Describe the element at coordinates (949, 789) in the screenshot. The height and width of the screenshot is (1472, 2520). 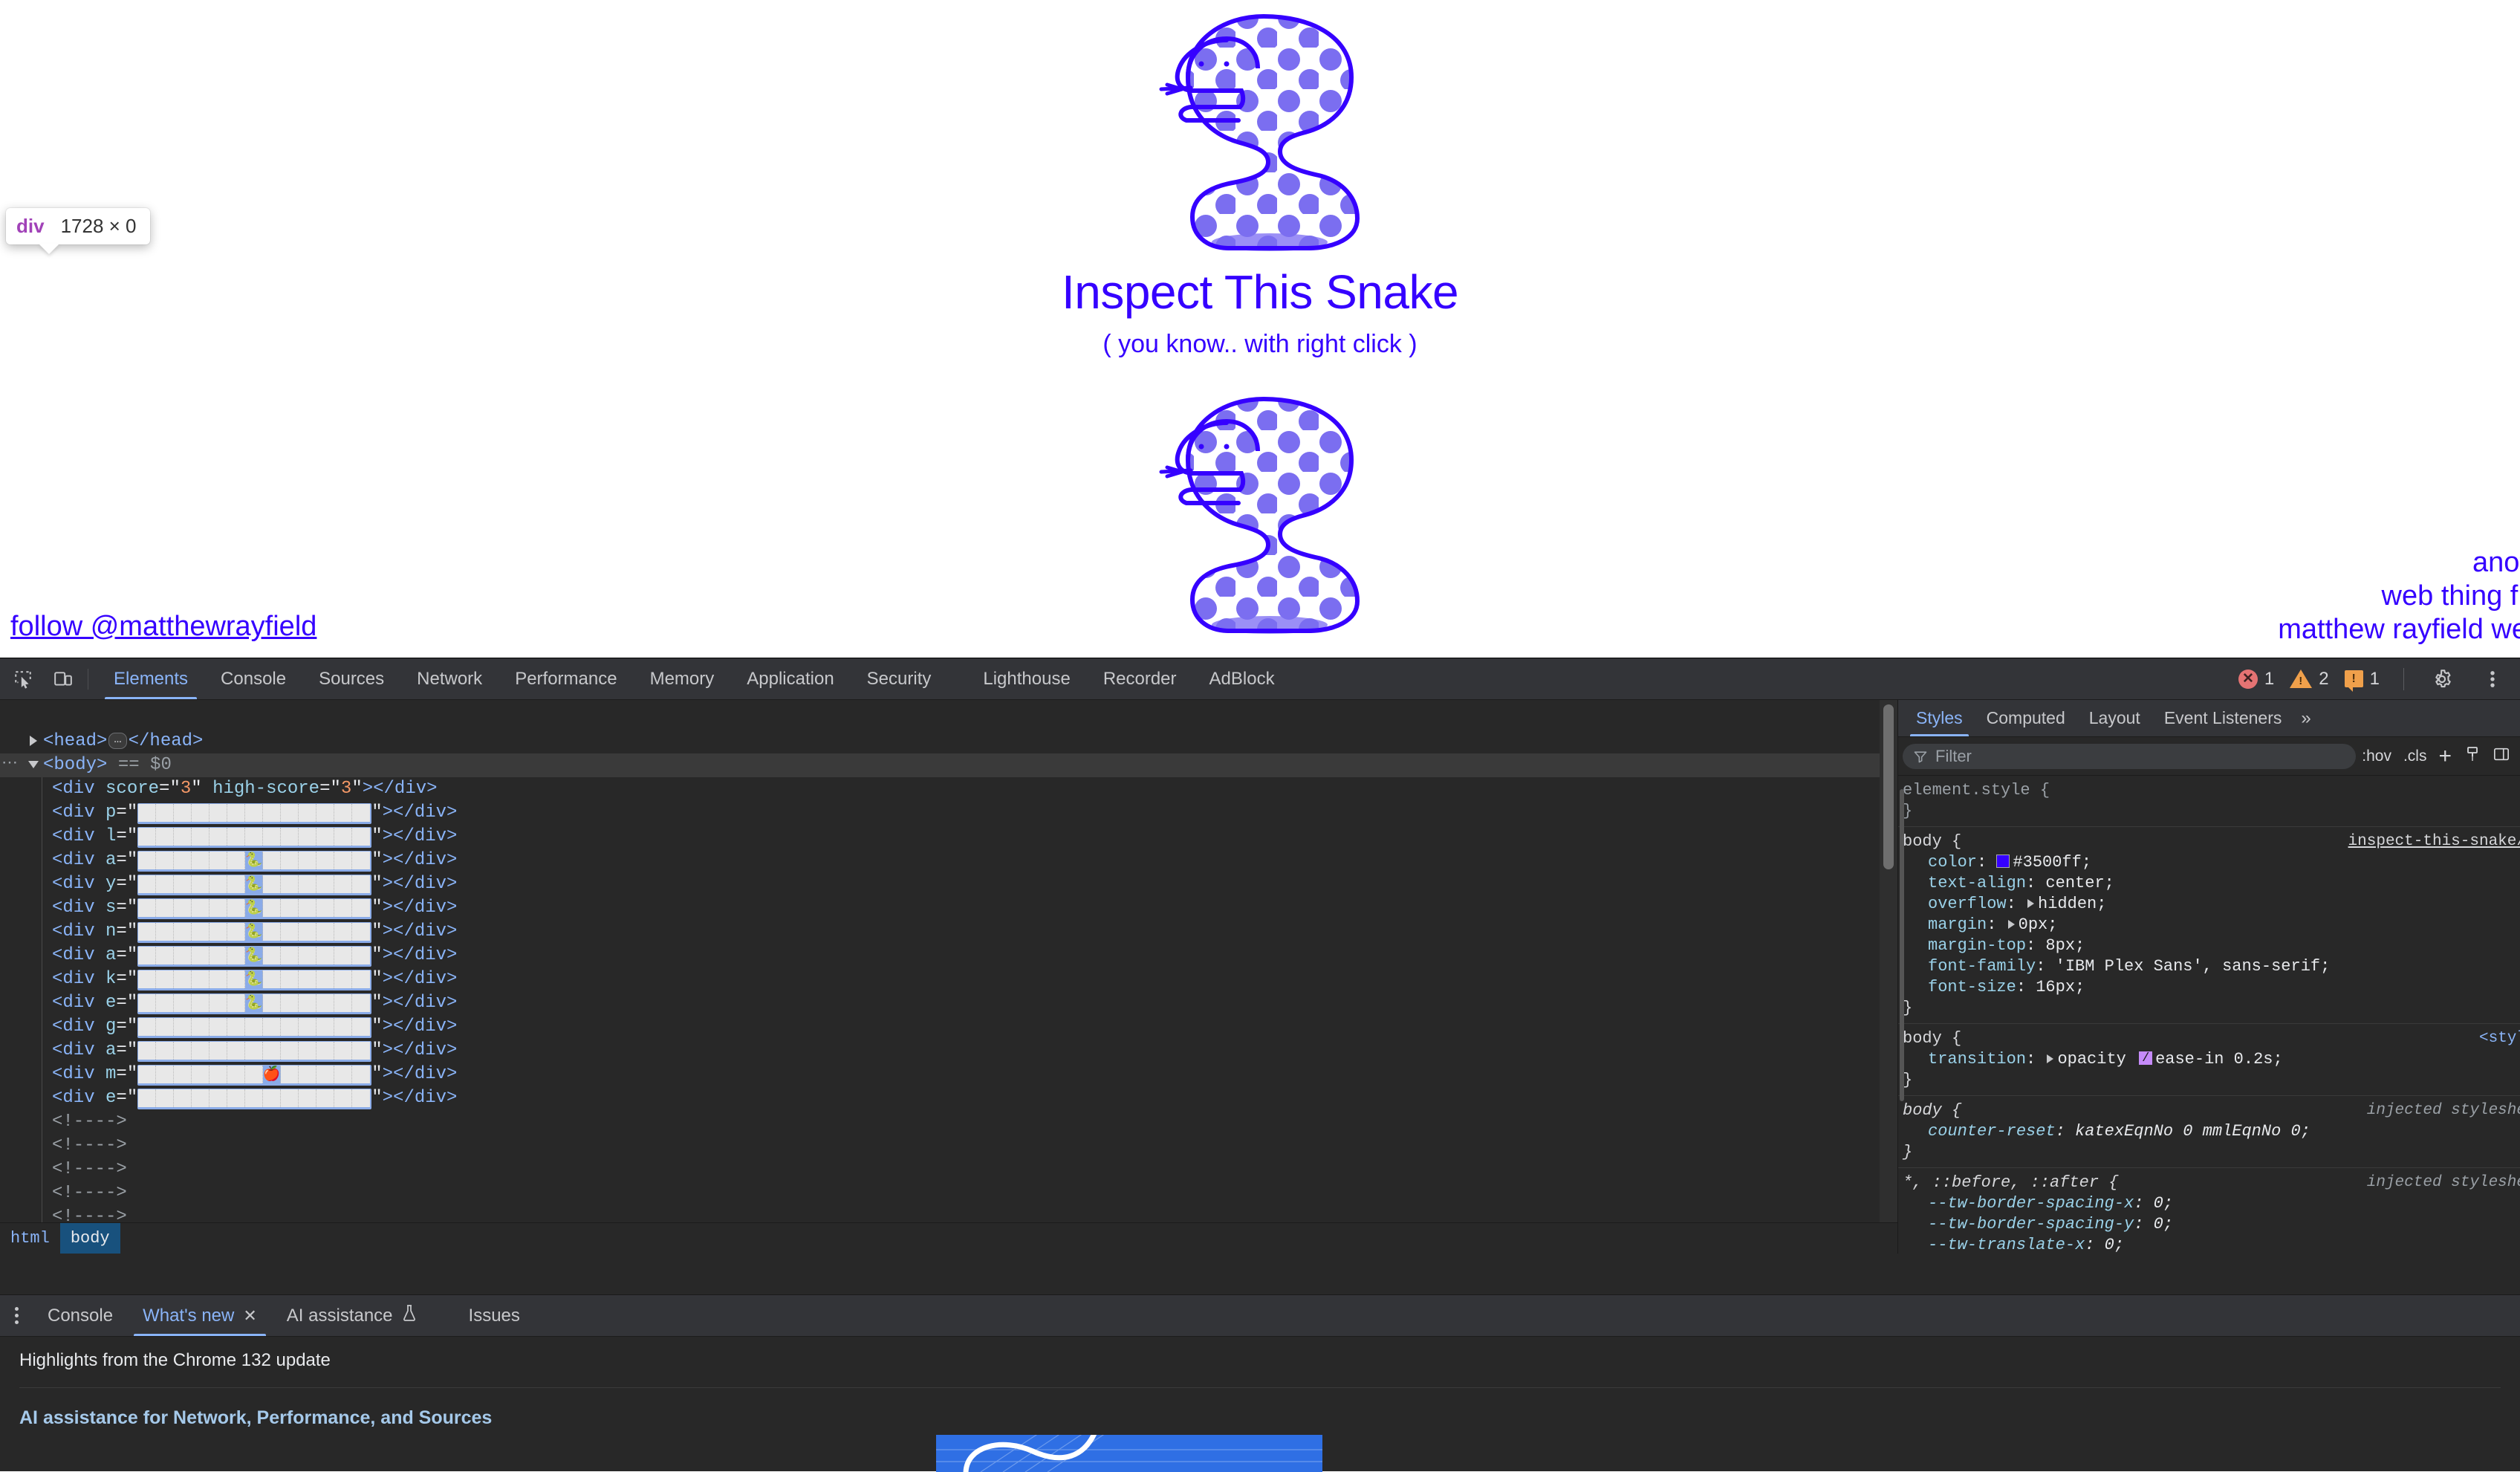
I see `dom-tree-row: <div score="3" high-score="3"></div>` at that location.